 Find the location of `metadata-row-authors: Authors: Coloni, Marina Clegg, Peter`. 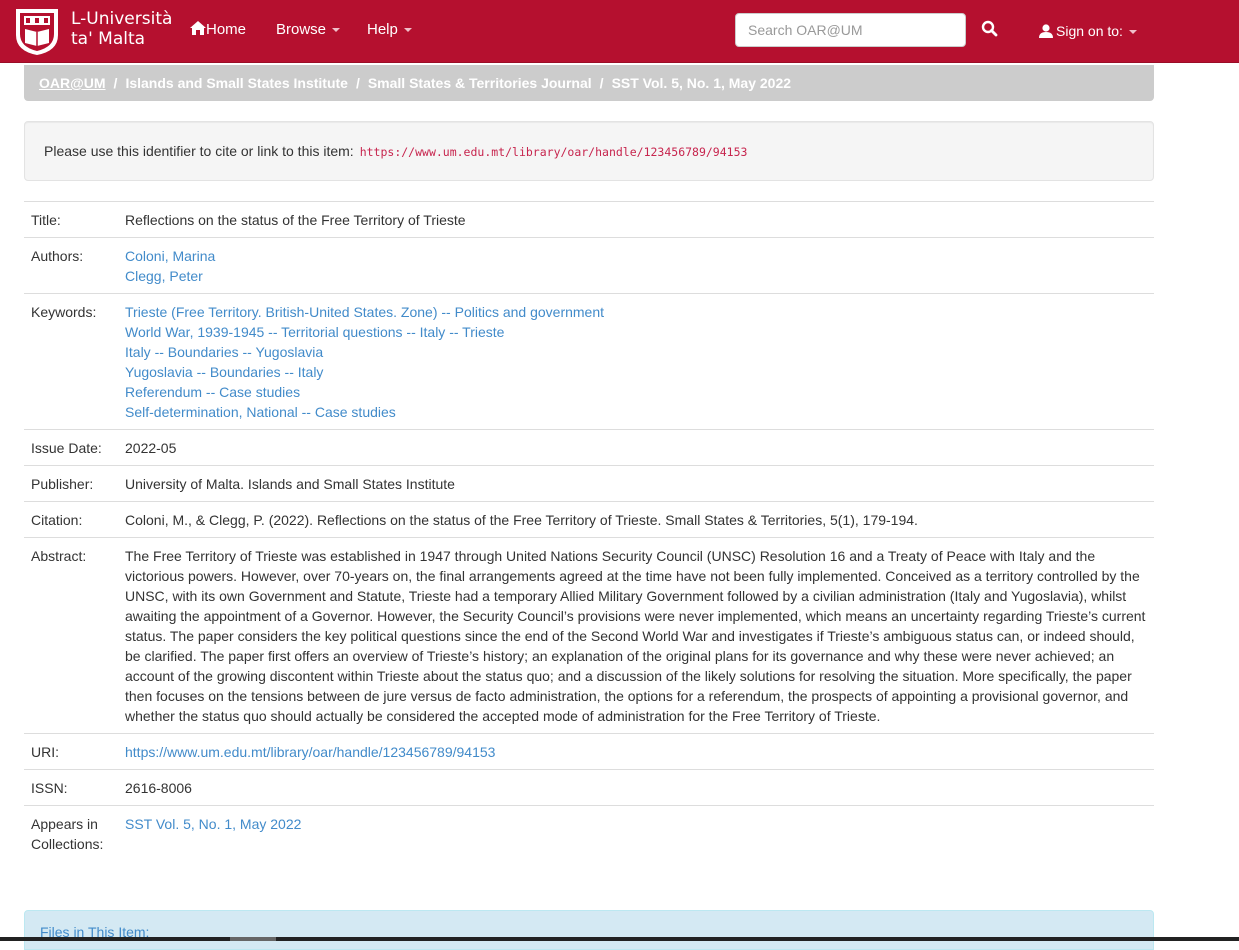

metadata-row-authors: Authors: Coloni, Marina Clegg, Peter is located at coordinates (589, 265).